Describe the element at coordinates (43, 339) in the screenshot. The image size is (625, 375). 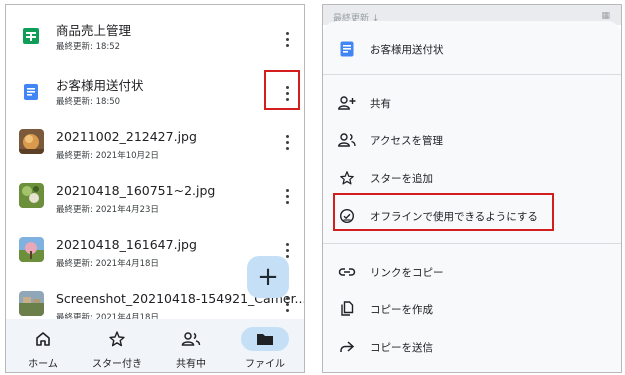
I see `home-icon` at that location.